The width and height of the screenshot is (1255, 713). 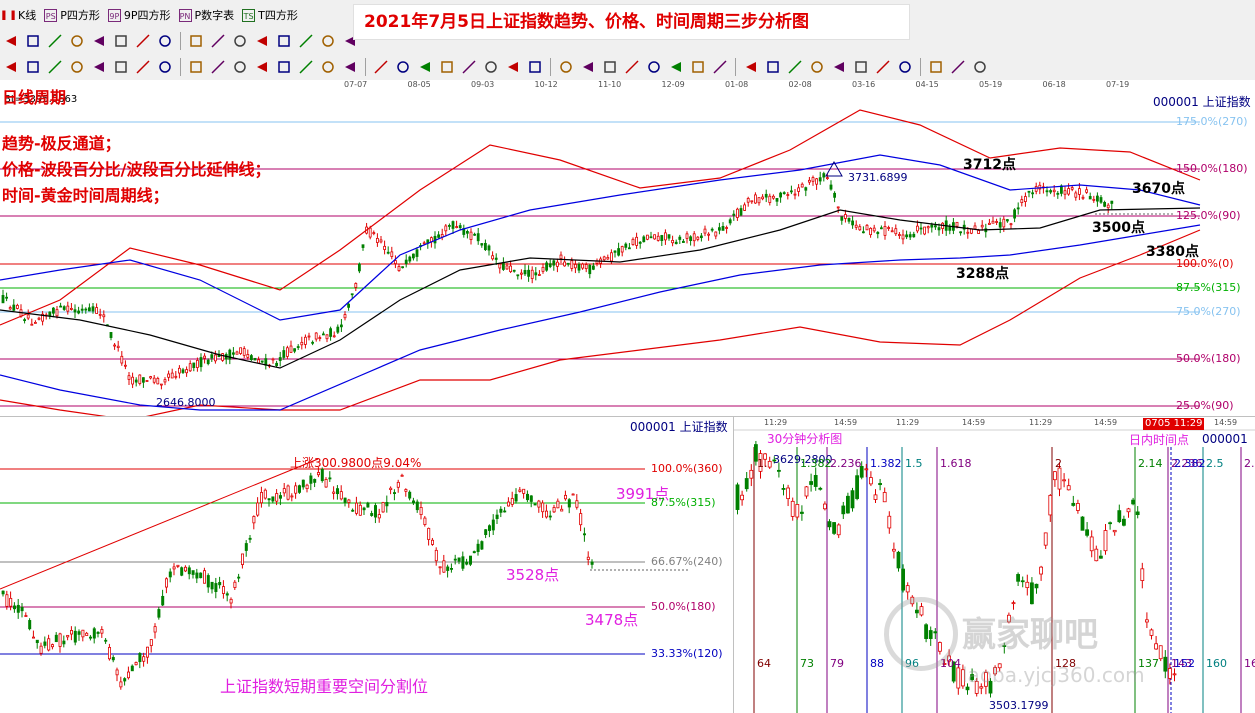 What do you see at coordinates (272, 15) in the screenshot?
I see `tab-t-square: TS T四方形` at bounding box center [272, 15].